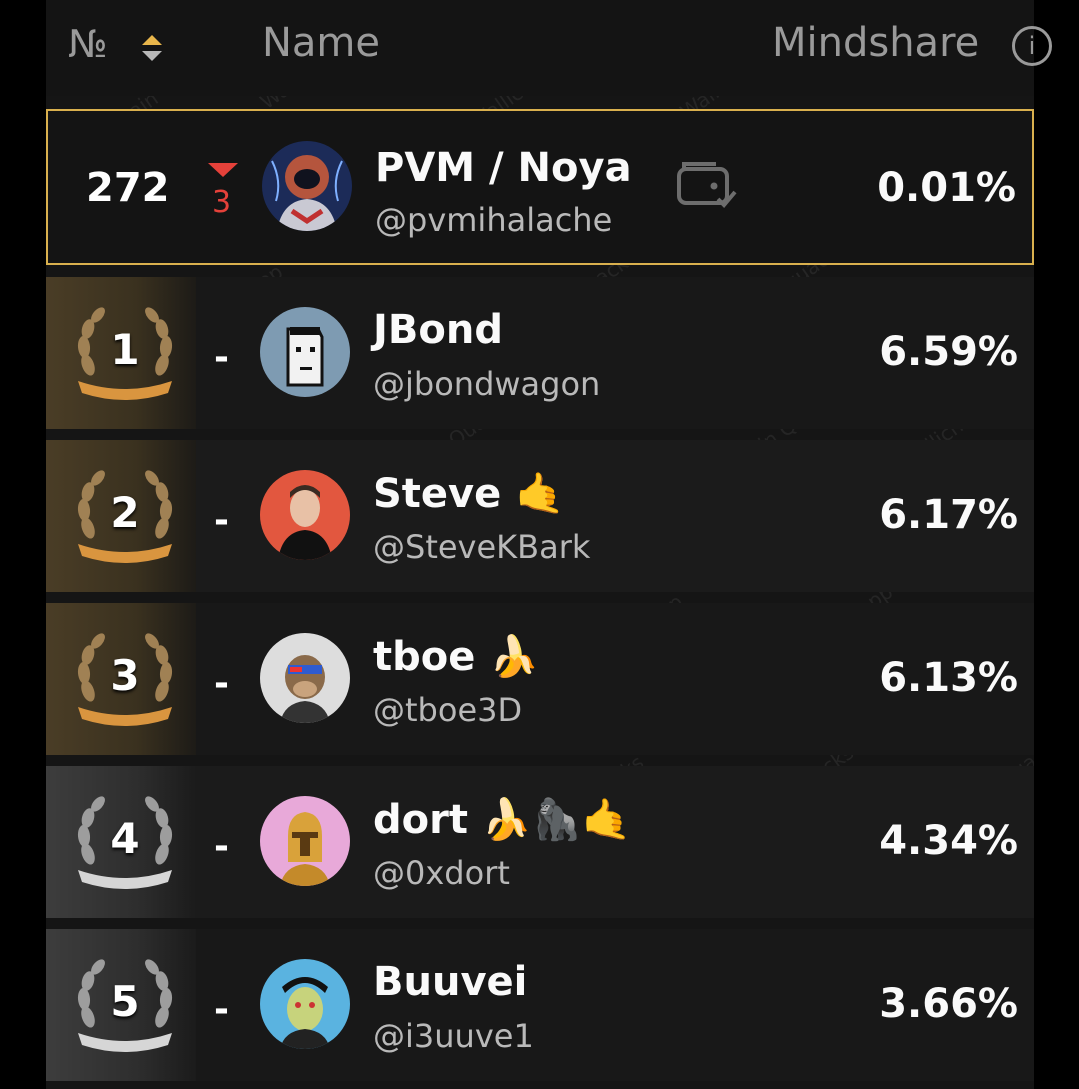 Image resolution: width=1079 pixels, height=1089 pixels. I want to click on info-icon: i, so click(1032, 46).